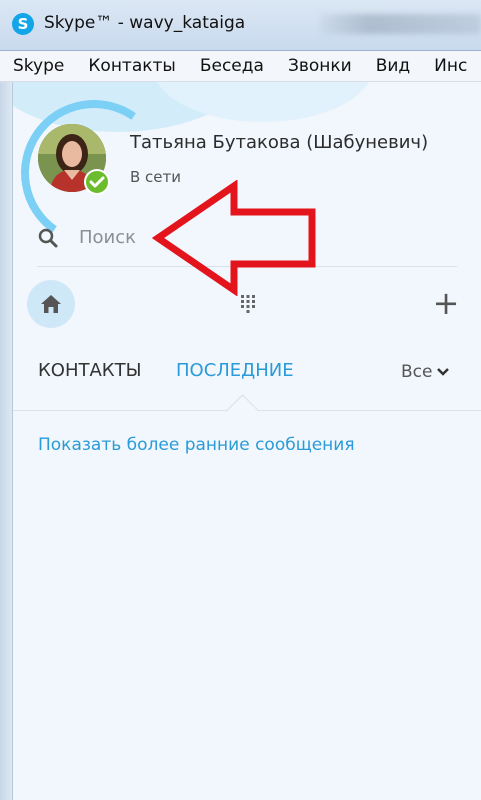 The image size is (481, 800). Describe the element at coordinates (242, 410) in the screenshot. I see `active-tab-indicator` at that location.